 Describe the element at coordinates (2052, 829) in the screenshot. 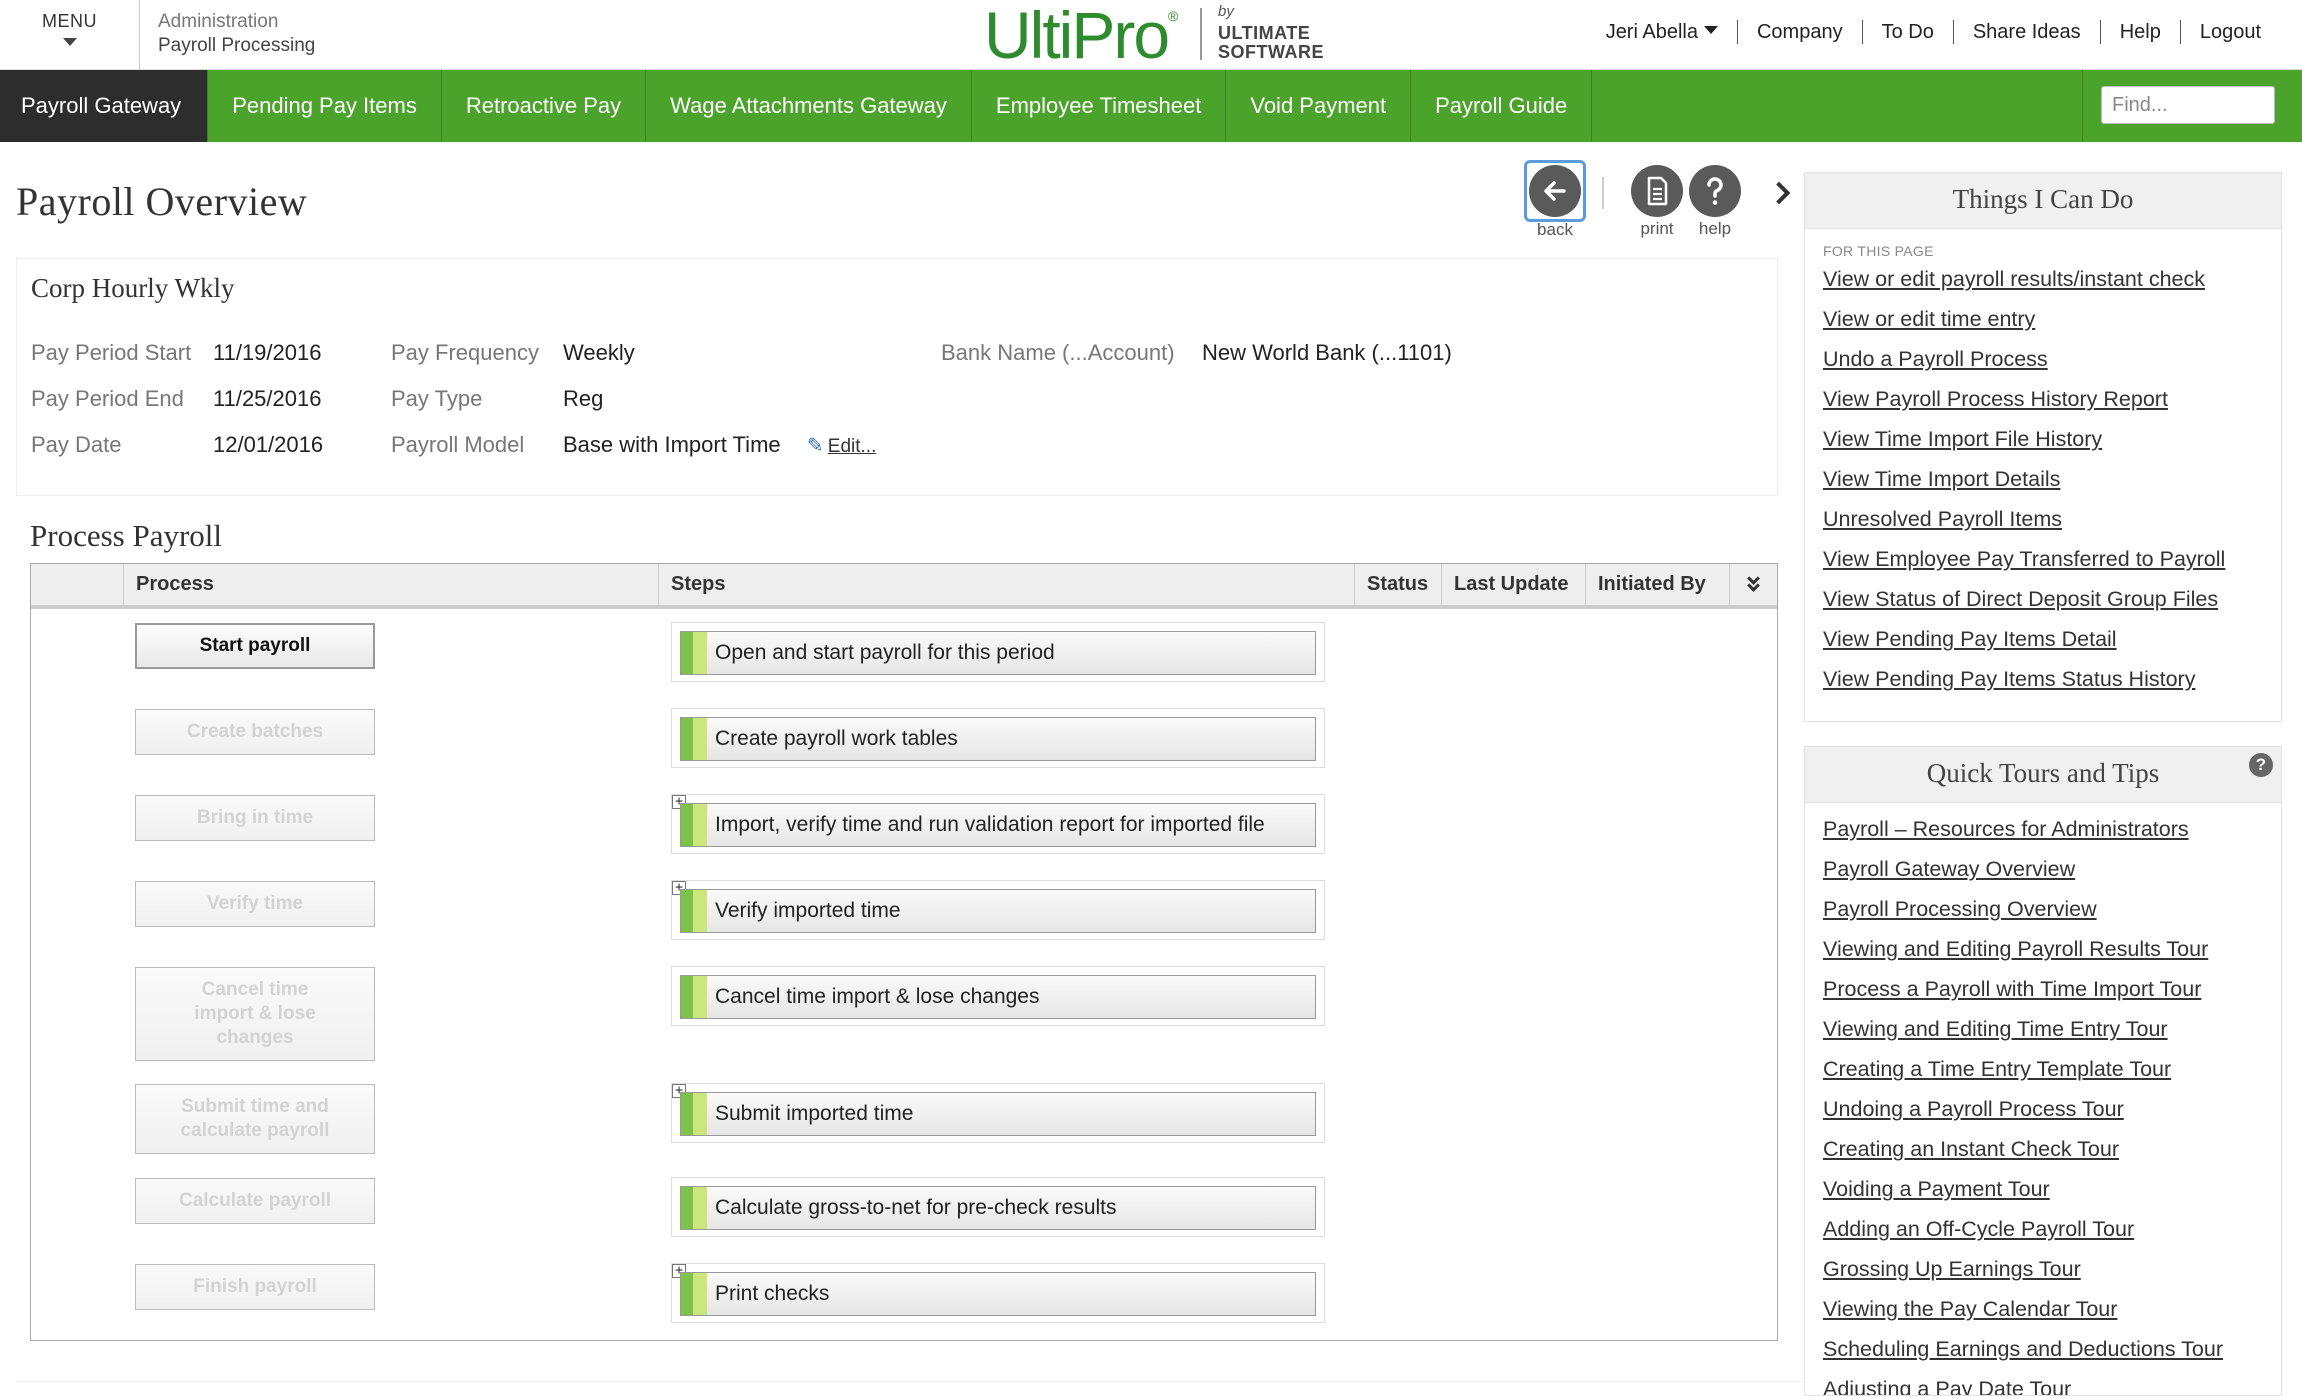

I see `tour-link: Payroll – Resources for Administrators` at that location.